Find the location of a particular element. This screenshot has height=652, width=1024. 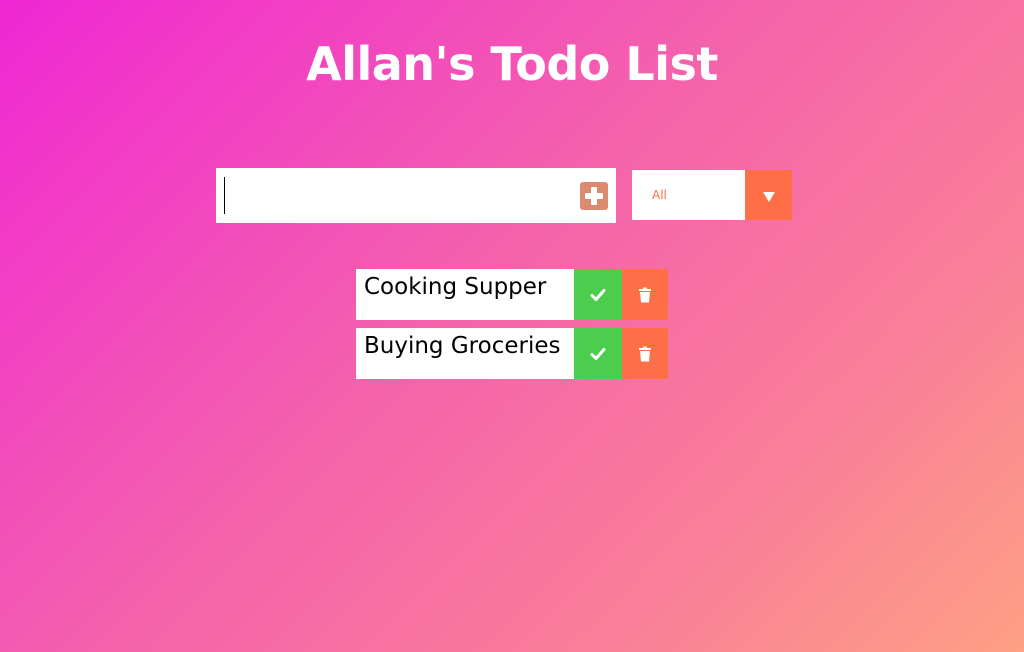

page-title: Allan's Todo List is located at coordinates (512, 64).